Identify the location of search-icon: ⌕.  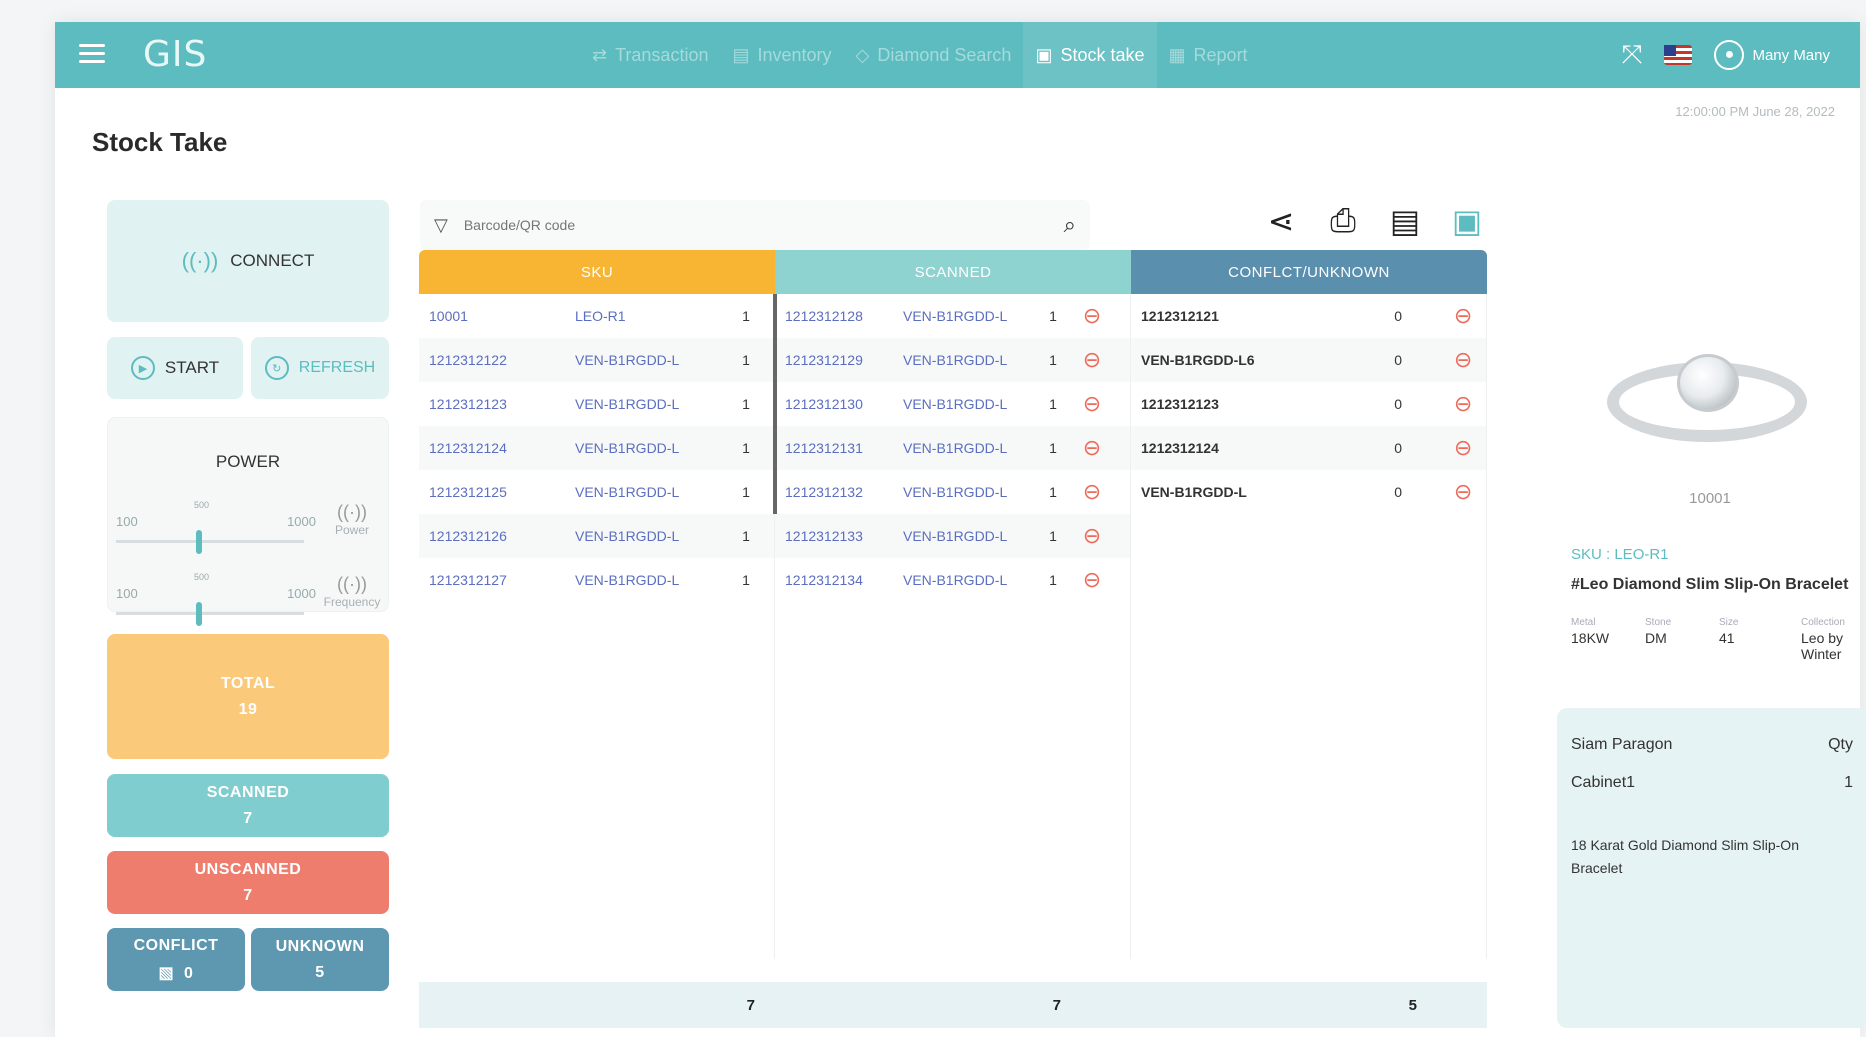
(1070, 225).